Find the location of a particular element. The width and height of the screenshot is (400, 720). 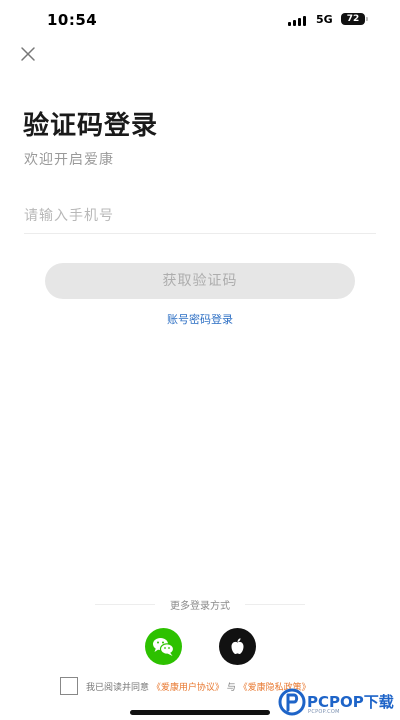

apple-icon is located at coordinates (237, 646).